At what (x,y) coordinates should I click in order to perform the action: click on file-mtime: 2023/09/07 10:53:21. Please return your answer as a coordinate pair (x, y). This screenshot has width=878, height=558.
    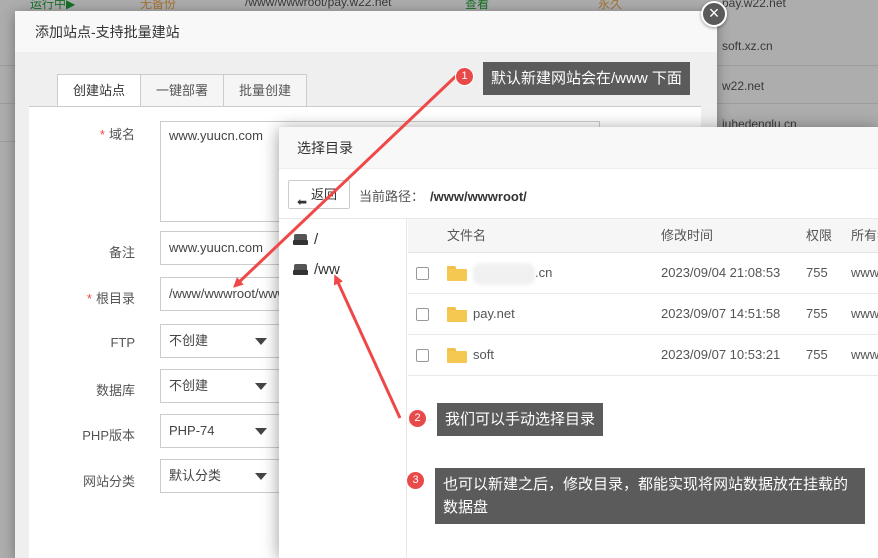
    Looking at the image, I should click on (721, 354).